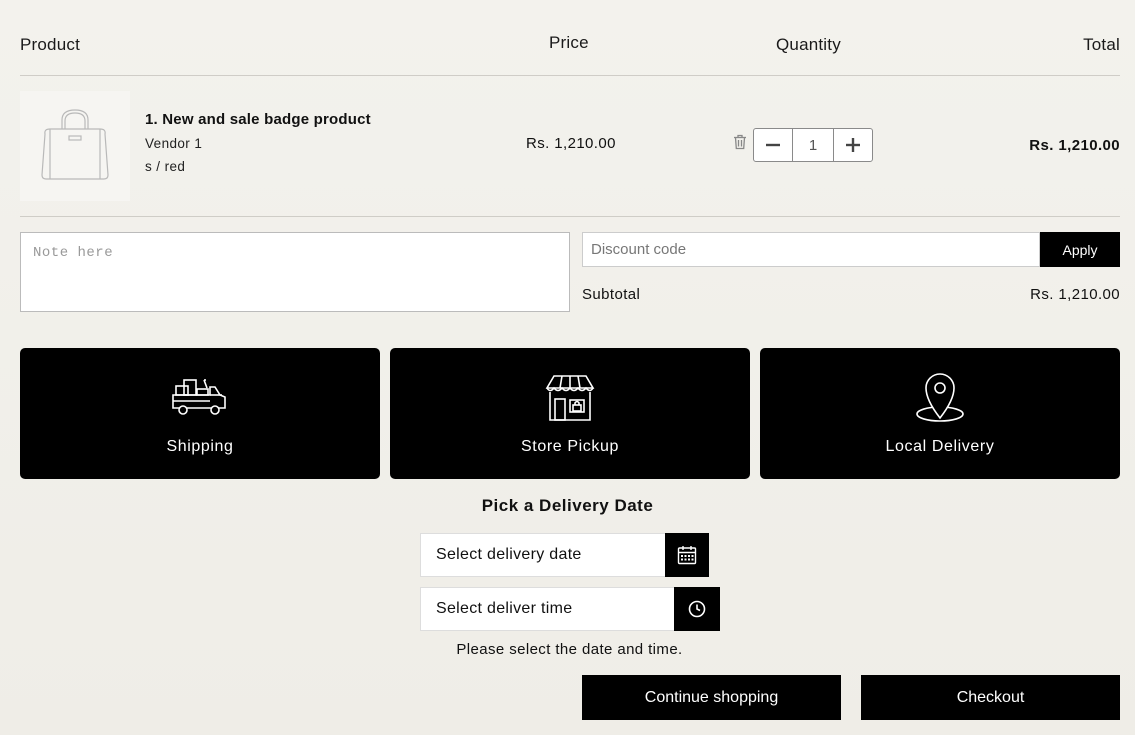 Image resolution: width=1135 pixels, height=735 pixels. I want to click on delivery-option-shipping: Shipping, so click(200, 413).